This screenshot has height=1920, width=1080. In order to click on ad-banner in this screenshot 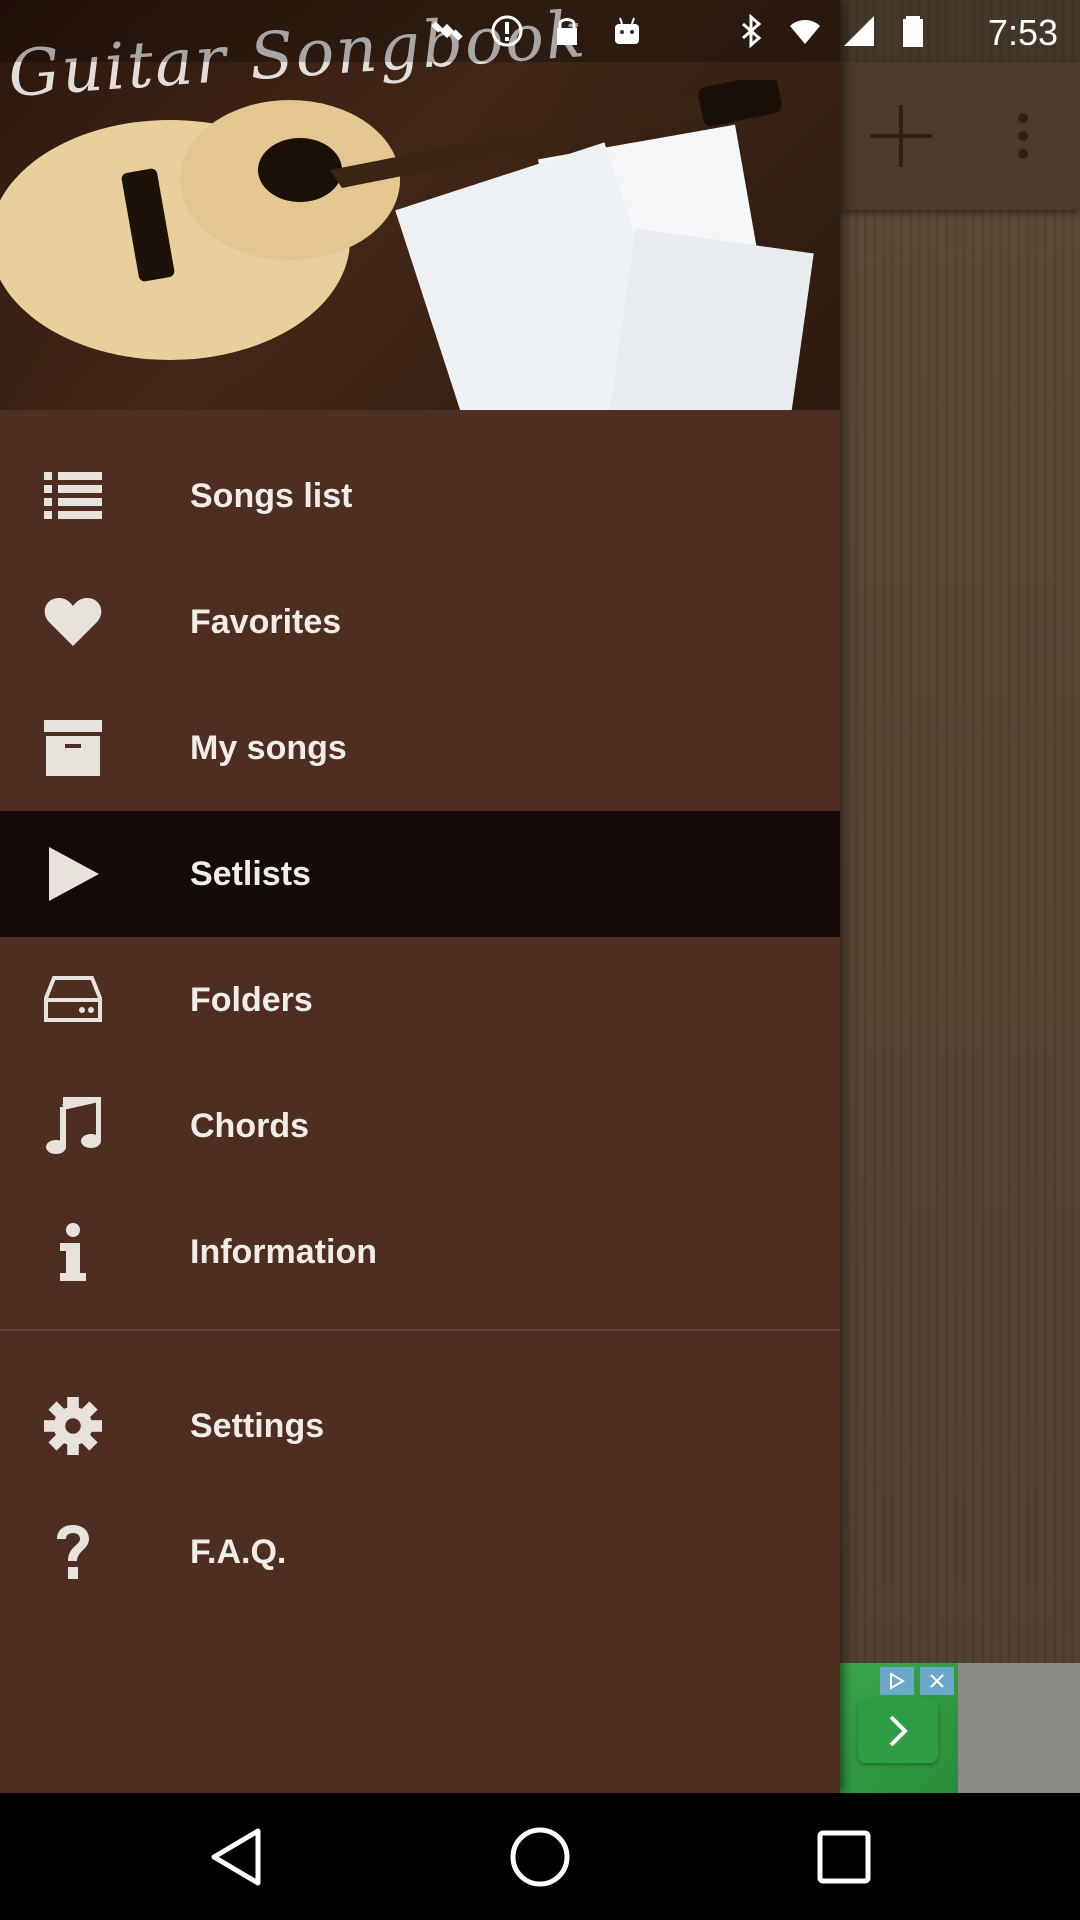, I will do `click(960, 1728)`.